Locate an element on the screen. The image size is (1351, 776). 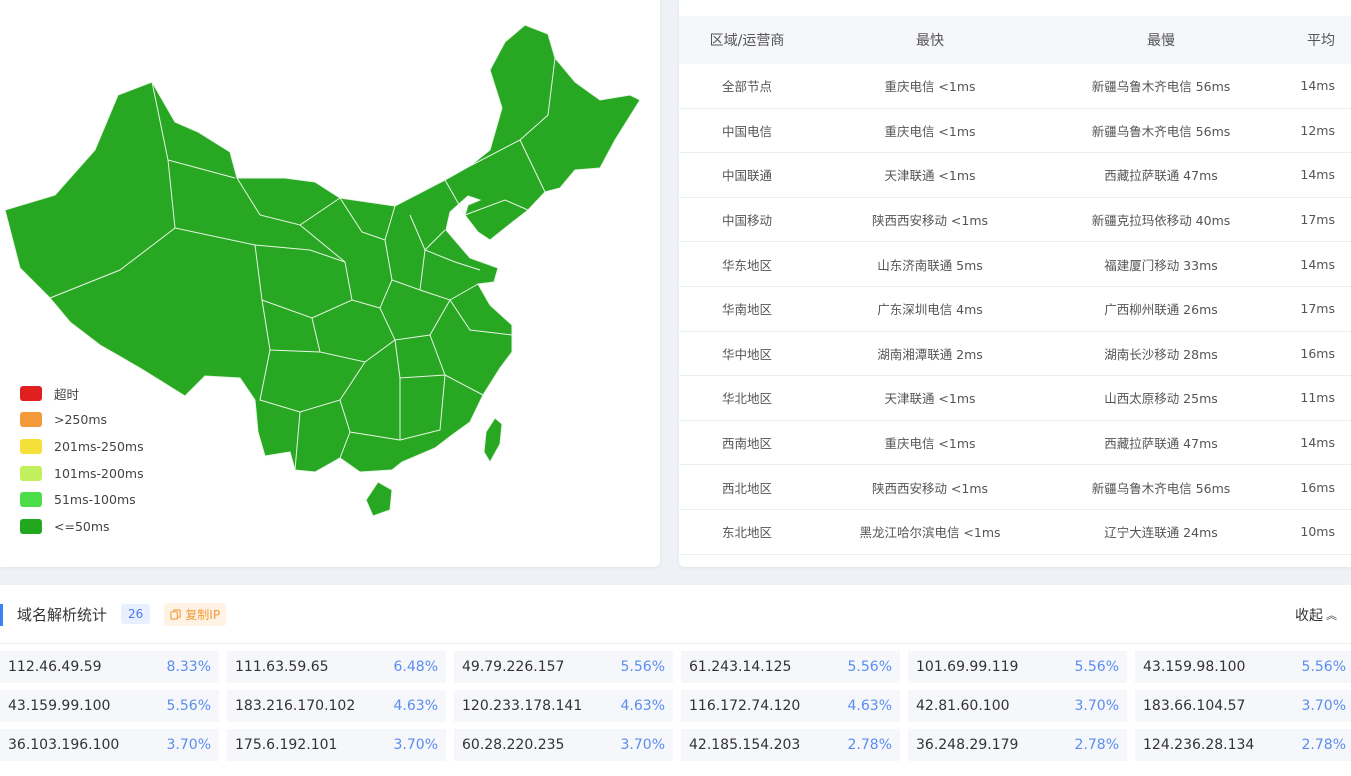
ip-list-item: 42.81.60.100 3.70% is located at coordinates (1017, 706).